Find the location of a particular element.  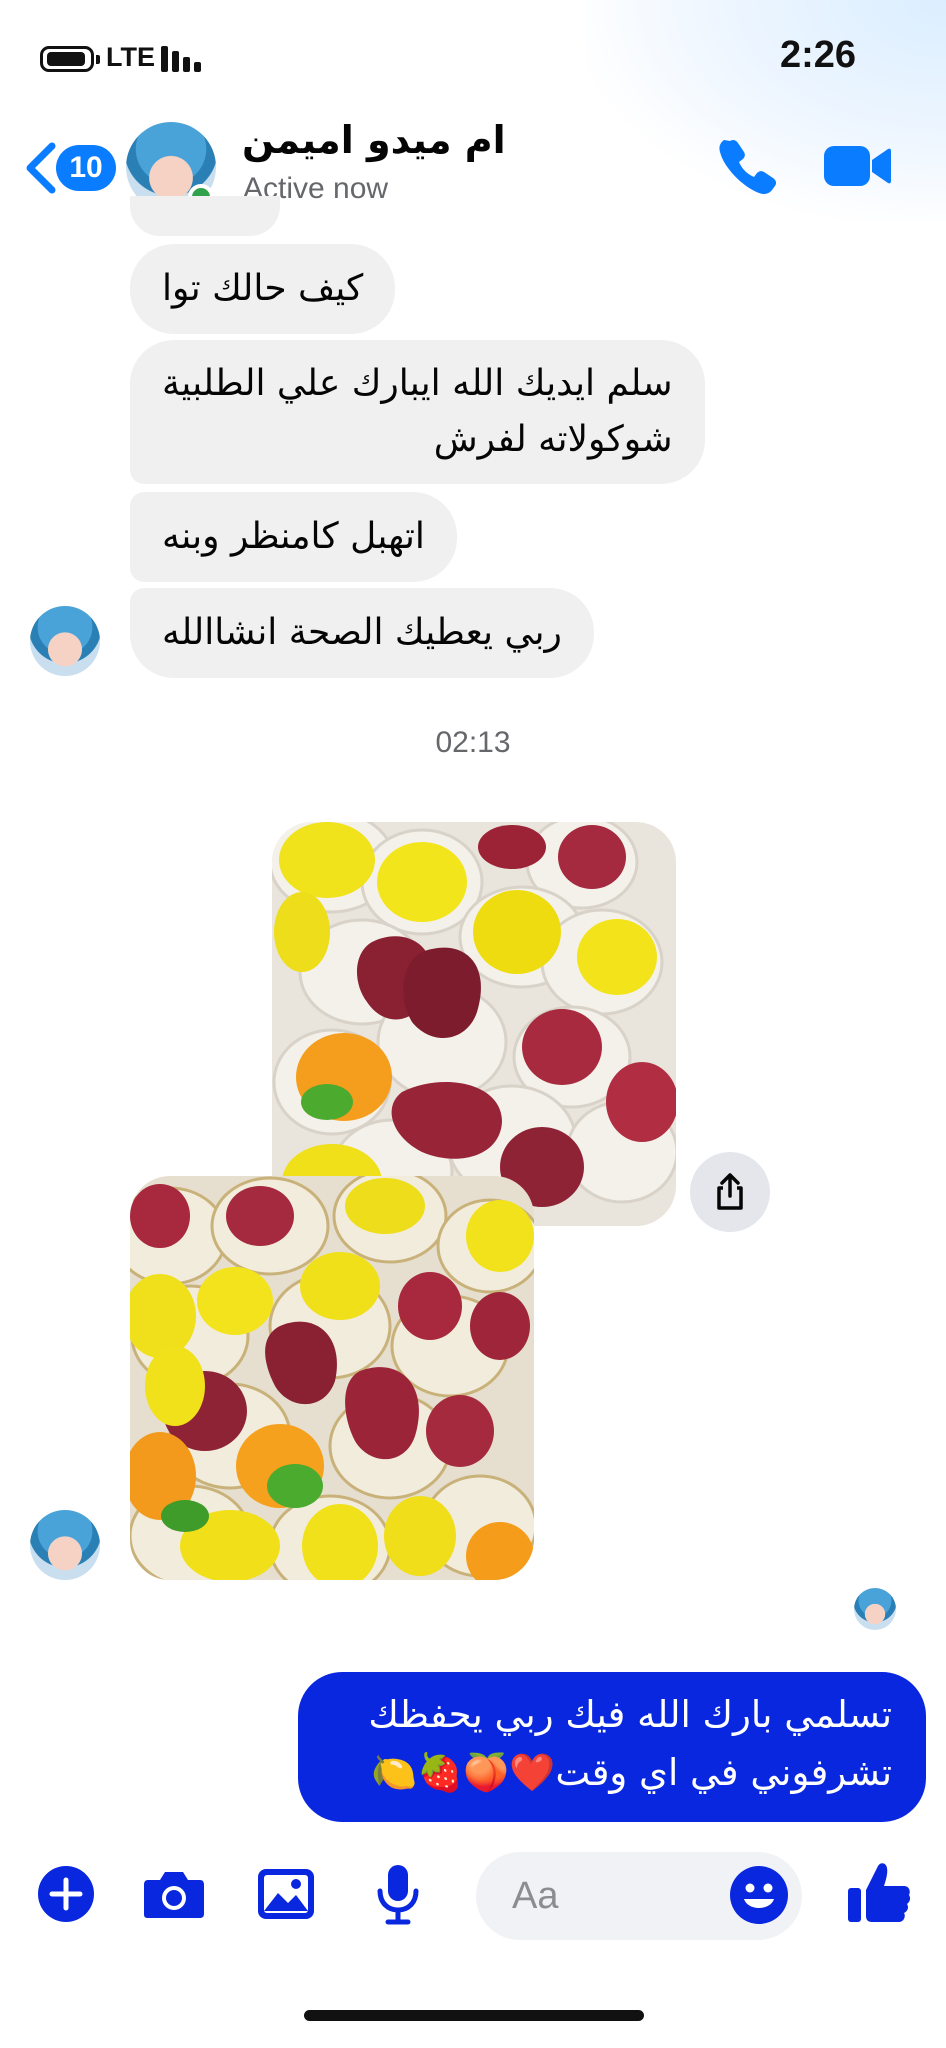

plus-icon is located at coordinates (66, 1894).